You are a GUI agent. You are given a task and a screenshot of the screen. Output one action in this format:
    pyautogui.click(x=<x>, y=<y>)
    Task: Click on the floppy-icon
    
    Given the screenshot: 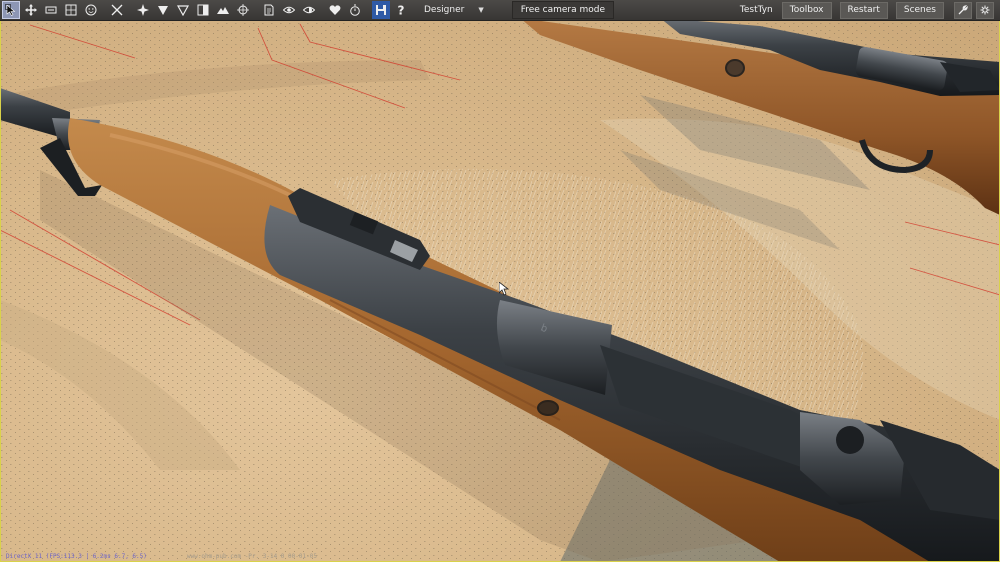 What is the action you would take?
    pyautogui.click(x=381, y=10)
    